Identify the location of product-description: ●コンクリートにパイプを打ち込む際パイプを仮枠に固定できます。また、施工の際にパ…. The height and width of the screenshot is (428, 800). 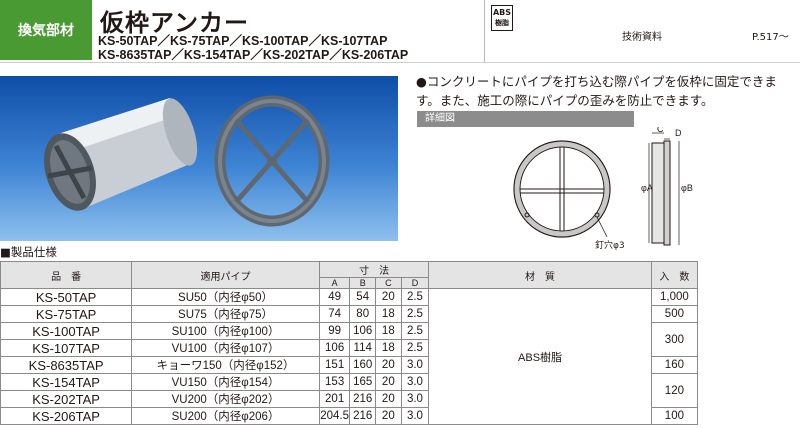
(596, 91).